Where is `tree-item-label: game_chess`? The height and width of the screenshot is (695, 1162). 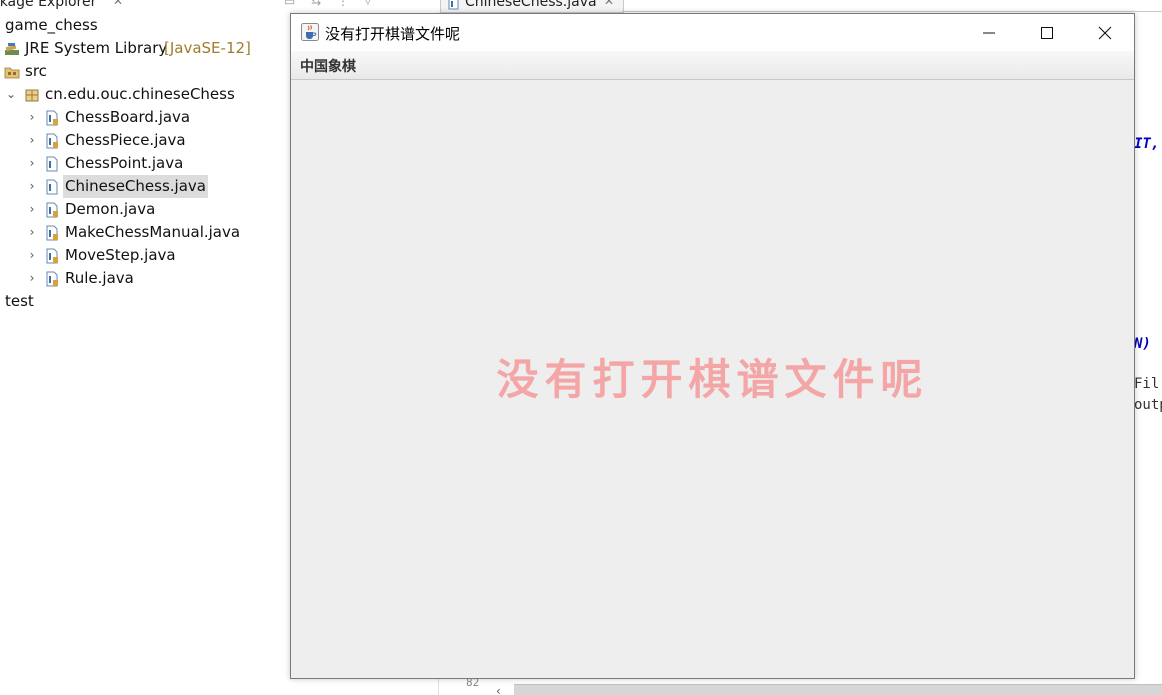
tree-item-label: game_chess is located at coordinates (51, 25).